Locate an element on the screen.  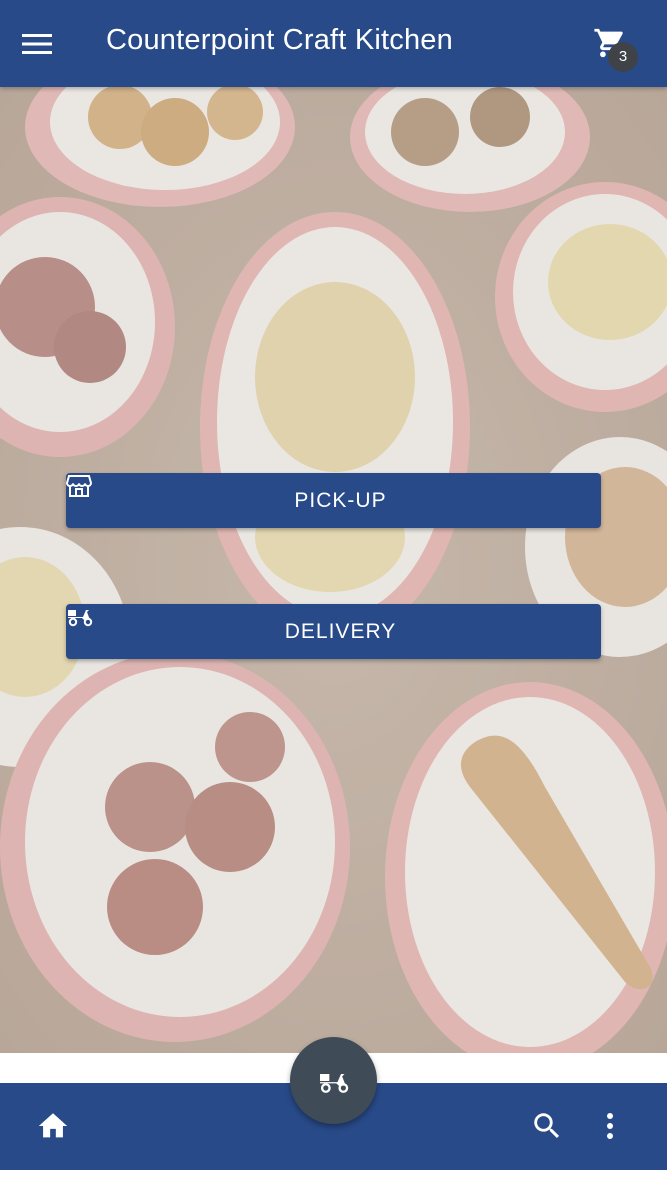
bottom-safe-area is located at coordinates (333, 1174).